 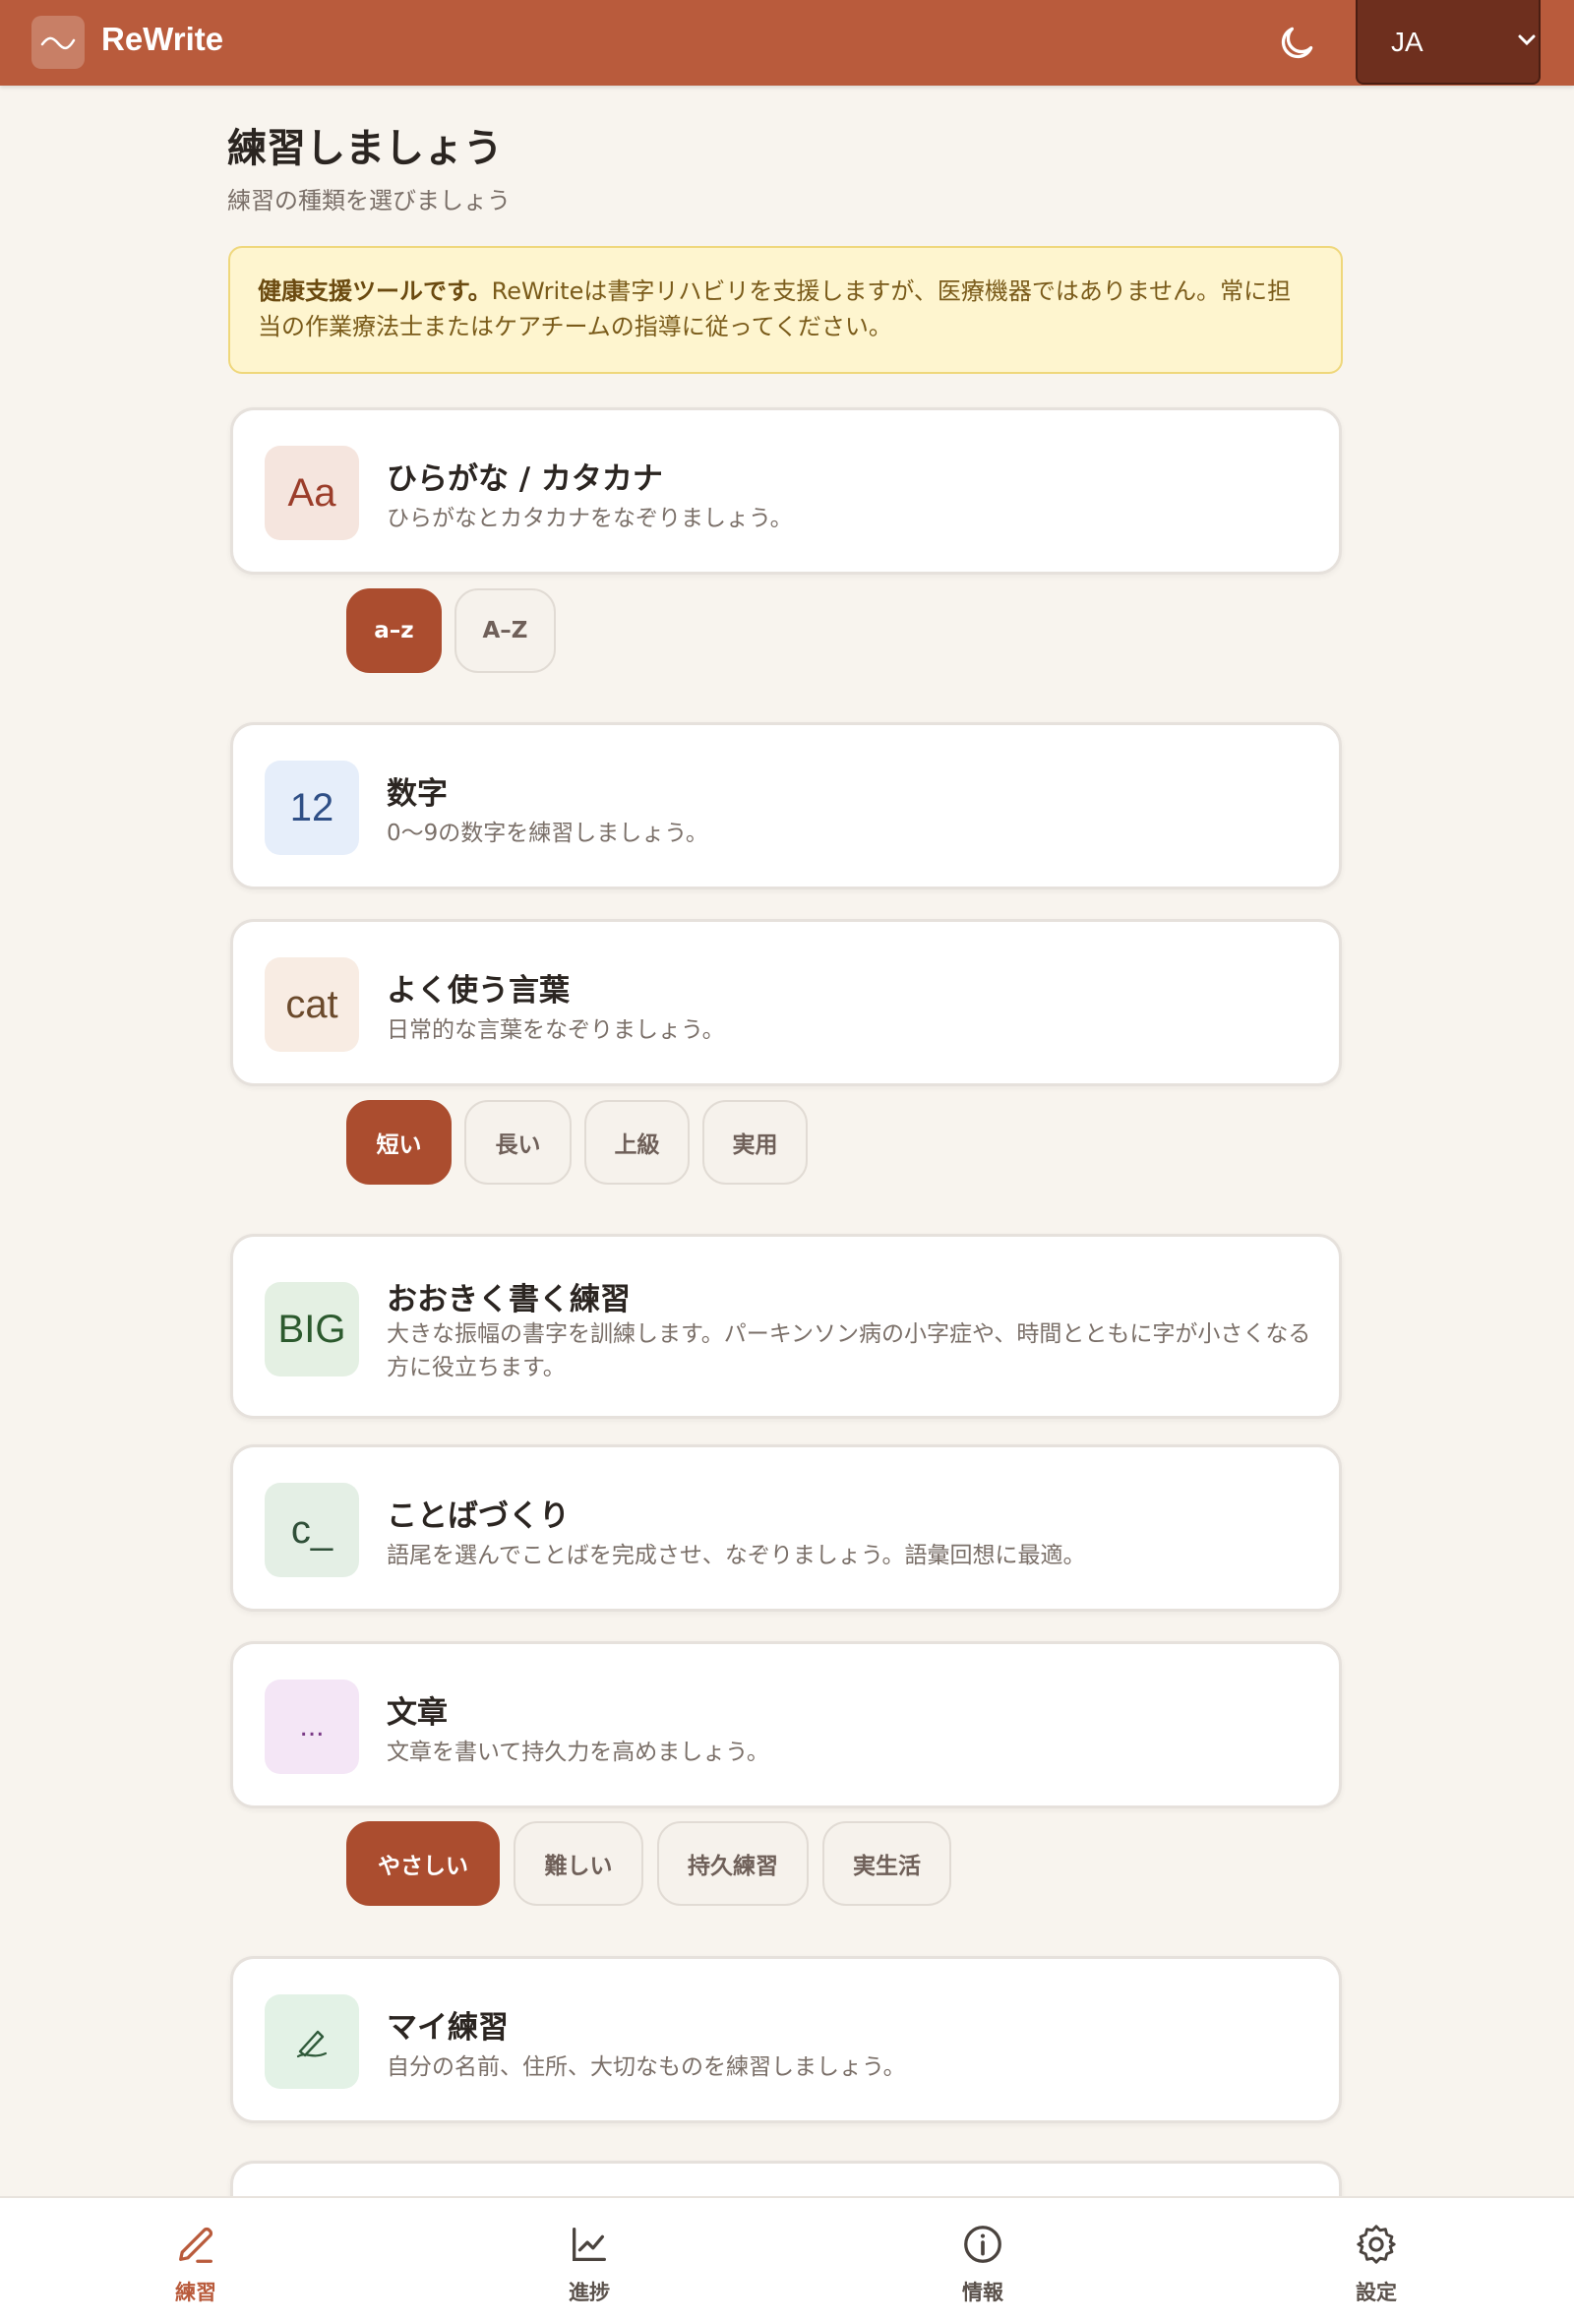 What do you see at coordinates (547, 833) in the screenshot?
I see `card-desc: 0〜9の数字を練習しましょう。` at bounding box center [547, 833].